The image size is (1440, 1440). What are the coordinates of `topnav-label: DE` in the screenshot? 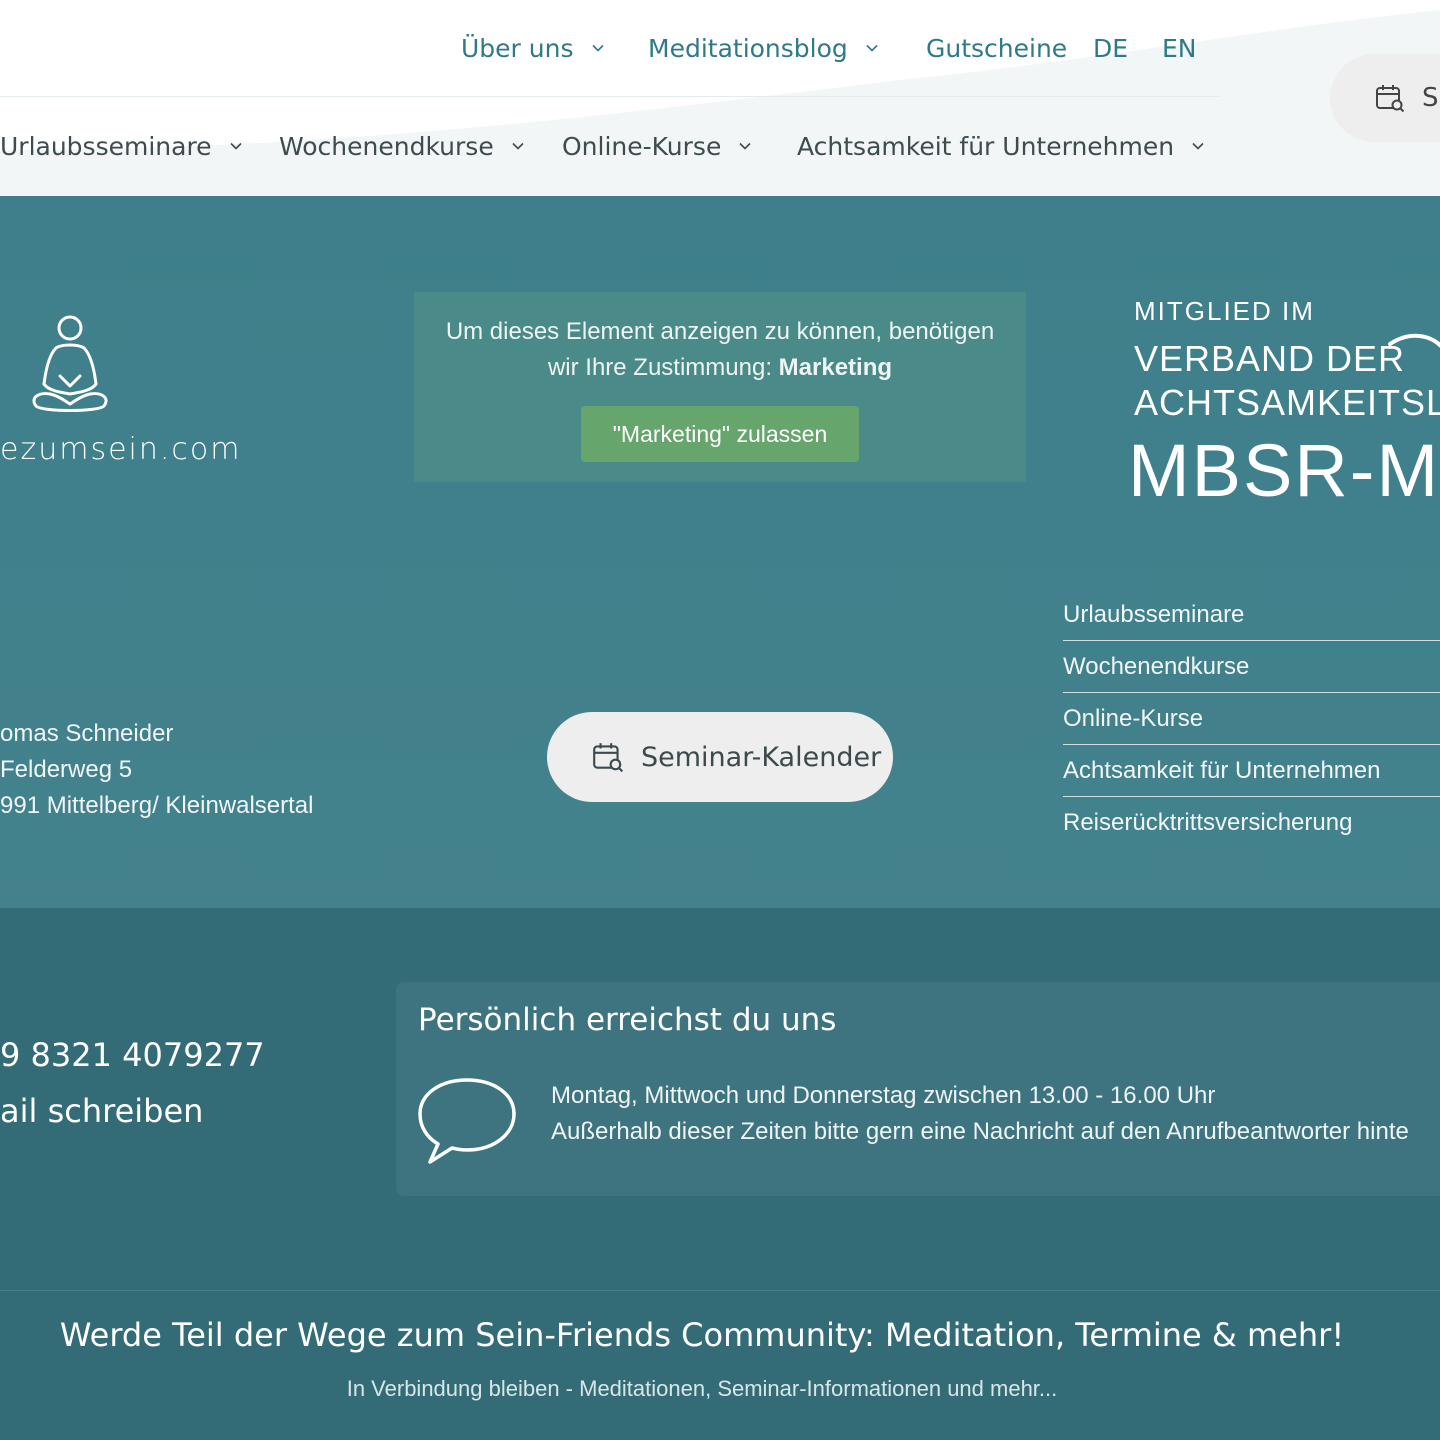 It's located at (1111, 48).